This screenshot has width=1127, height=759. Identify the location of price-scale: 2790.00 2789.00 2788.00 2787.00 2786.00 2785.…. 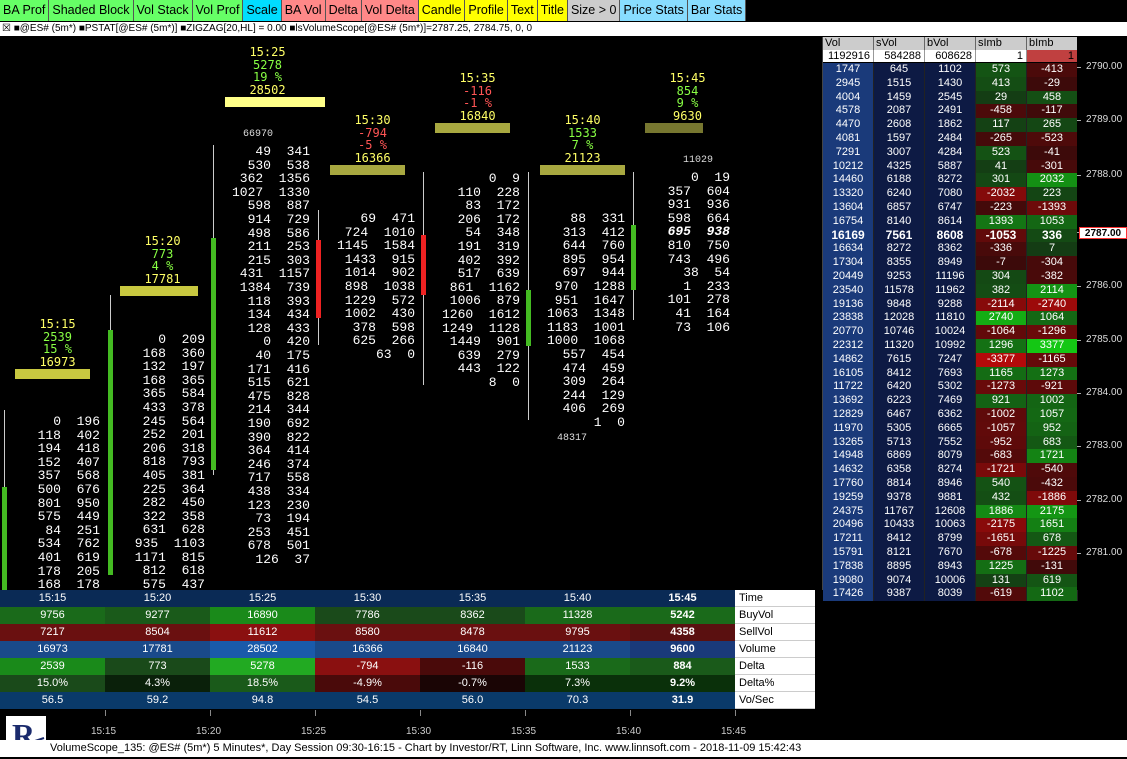
(1102, 313).